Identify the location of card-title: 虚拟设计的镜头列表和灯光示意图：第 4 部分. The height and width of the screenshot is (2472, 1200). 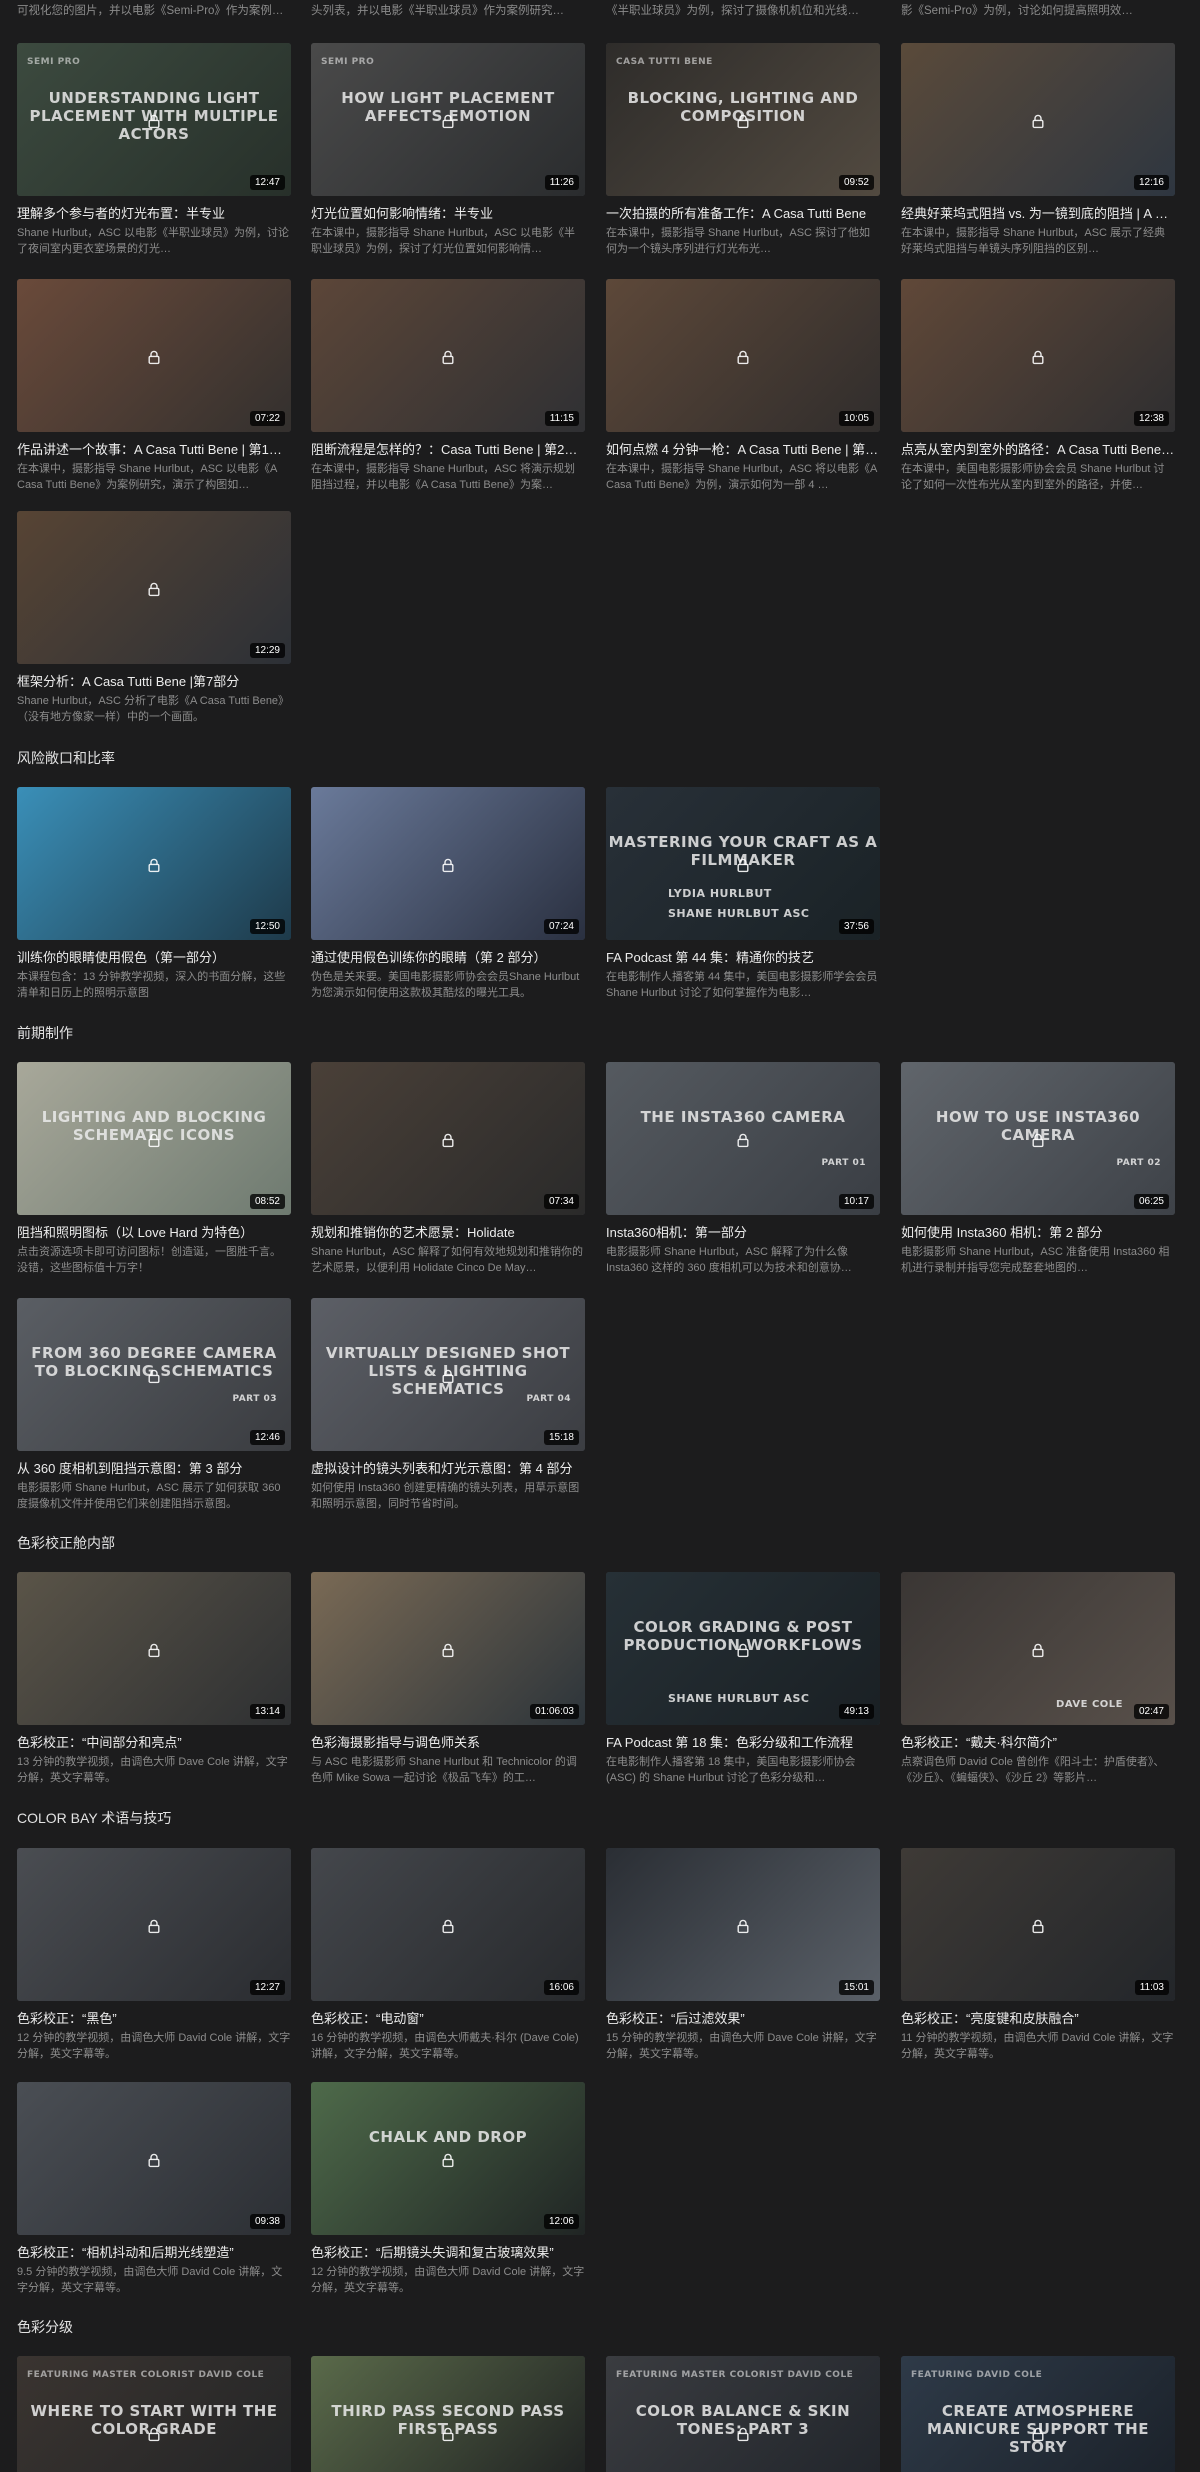
(448, 1469).